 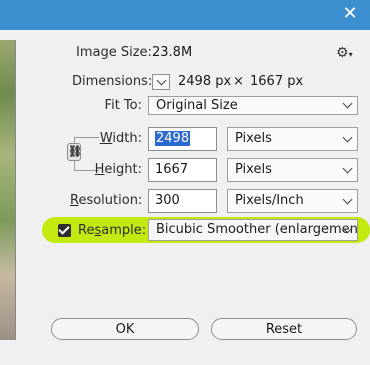 I want to click on dimensions-units-dropdown, so click(x=161, y=82).